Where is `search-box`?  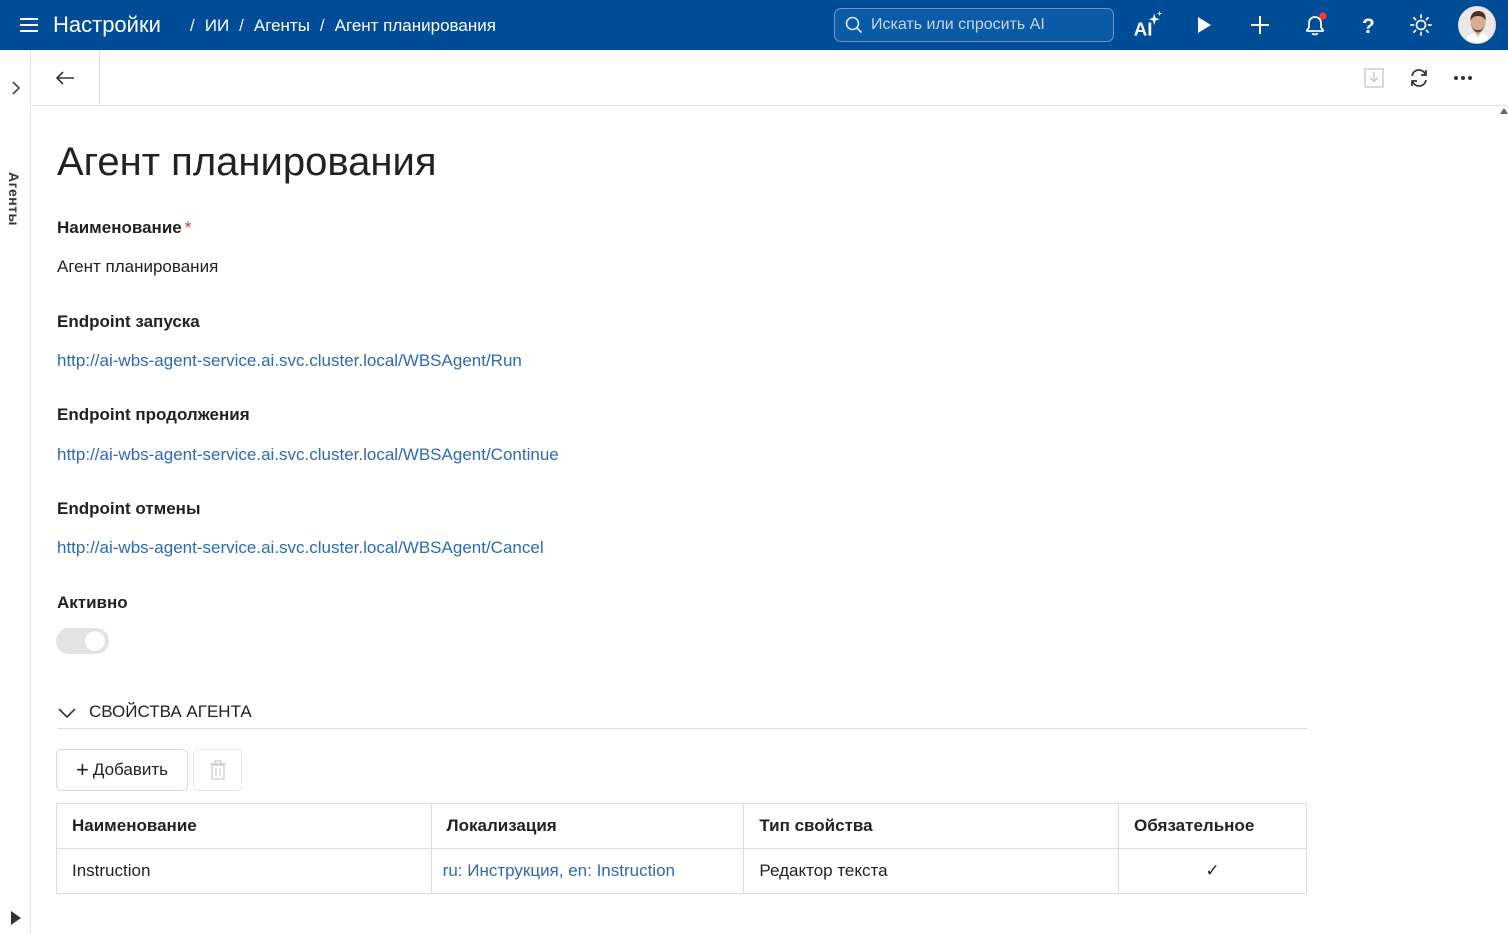
search-box is located at coordinates (974, 25).